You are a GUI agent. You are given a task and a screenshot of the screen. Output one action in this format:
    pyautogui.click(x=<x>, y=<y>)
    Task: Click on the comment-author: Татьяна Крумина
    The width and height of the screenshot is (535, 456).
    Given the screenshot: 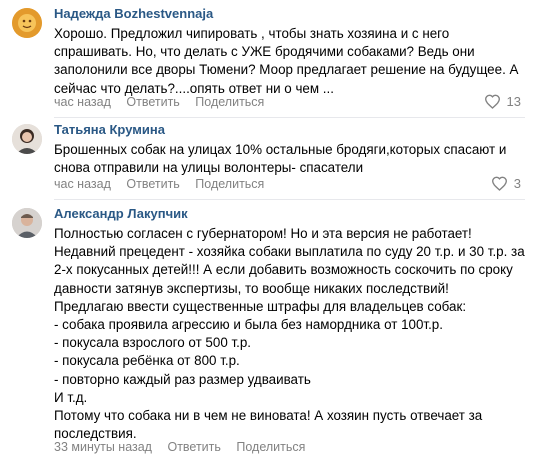 What is the action you would take?
    pyautogui.click(x=109, y=129)
    